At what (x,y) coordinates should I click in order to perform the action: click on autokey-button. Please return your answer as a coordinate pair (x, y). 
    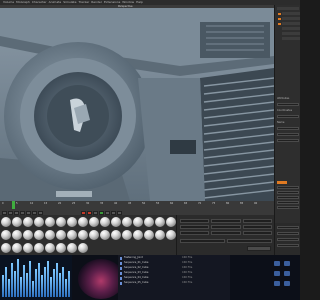
    Looking at the image, I should click on (89, 212).